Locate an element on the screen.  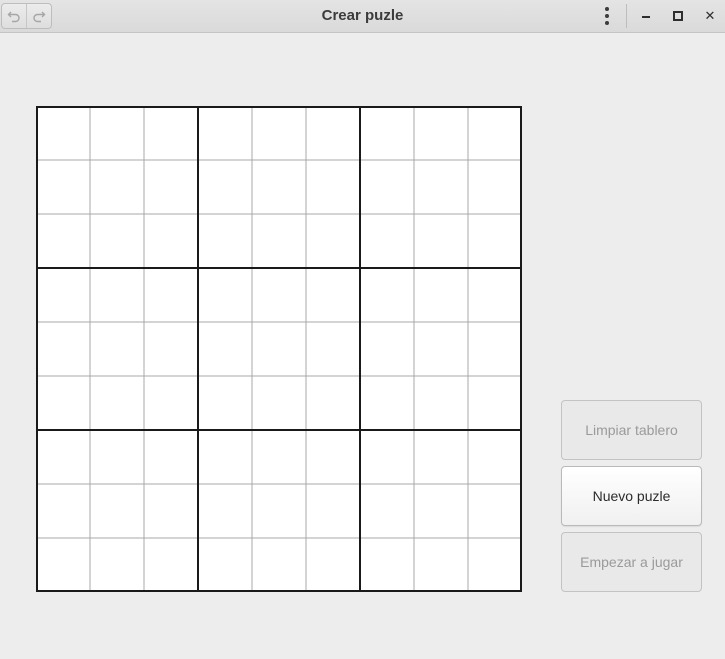
vertical-dots-menu-icon is located at coordinates (607, 9).